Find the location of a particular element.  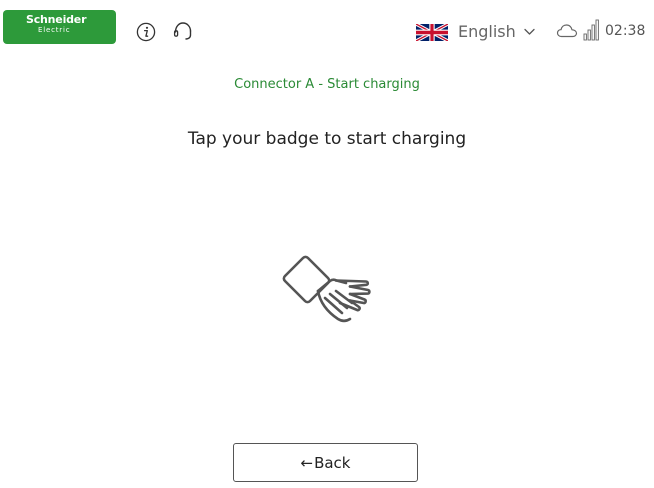

language-selector: English is located at coordinates (475, 32).